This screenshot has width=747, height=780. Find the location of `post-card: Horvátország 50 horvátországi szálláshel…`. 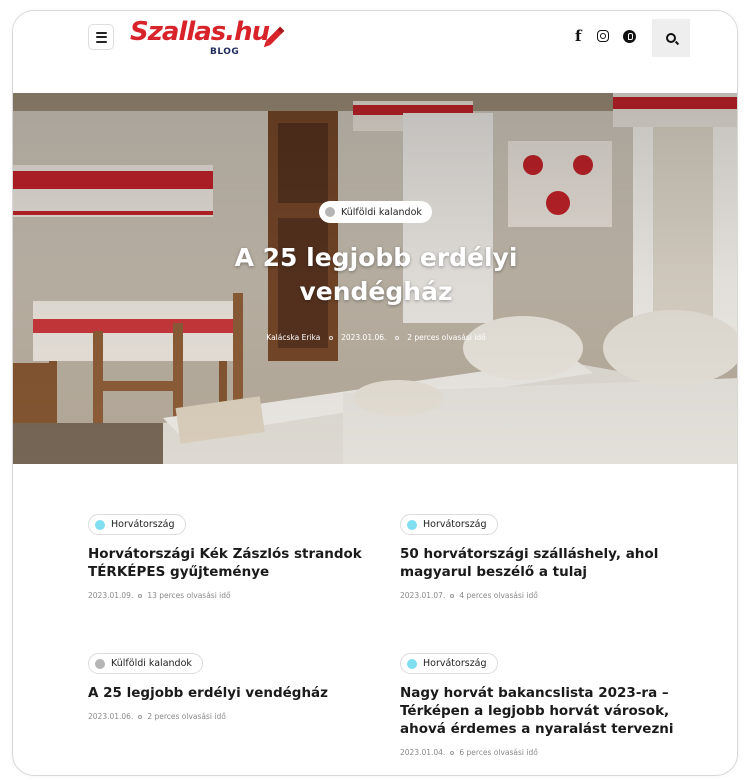

post-card: Horvátország 50 horvátországi szálláshel… is located at coordinates (545, 557).